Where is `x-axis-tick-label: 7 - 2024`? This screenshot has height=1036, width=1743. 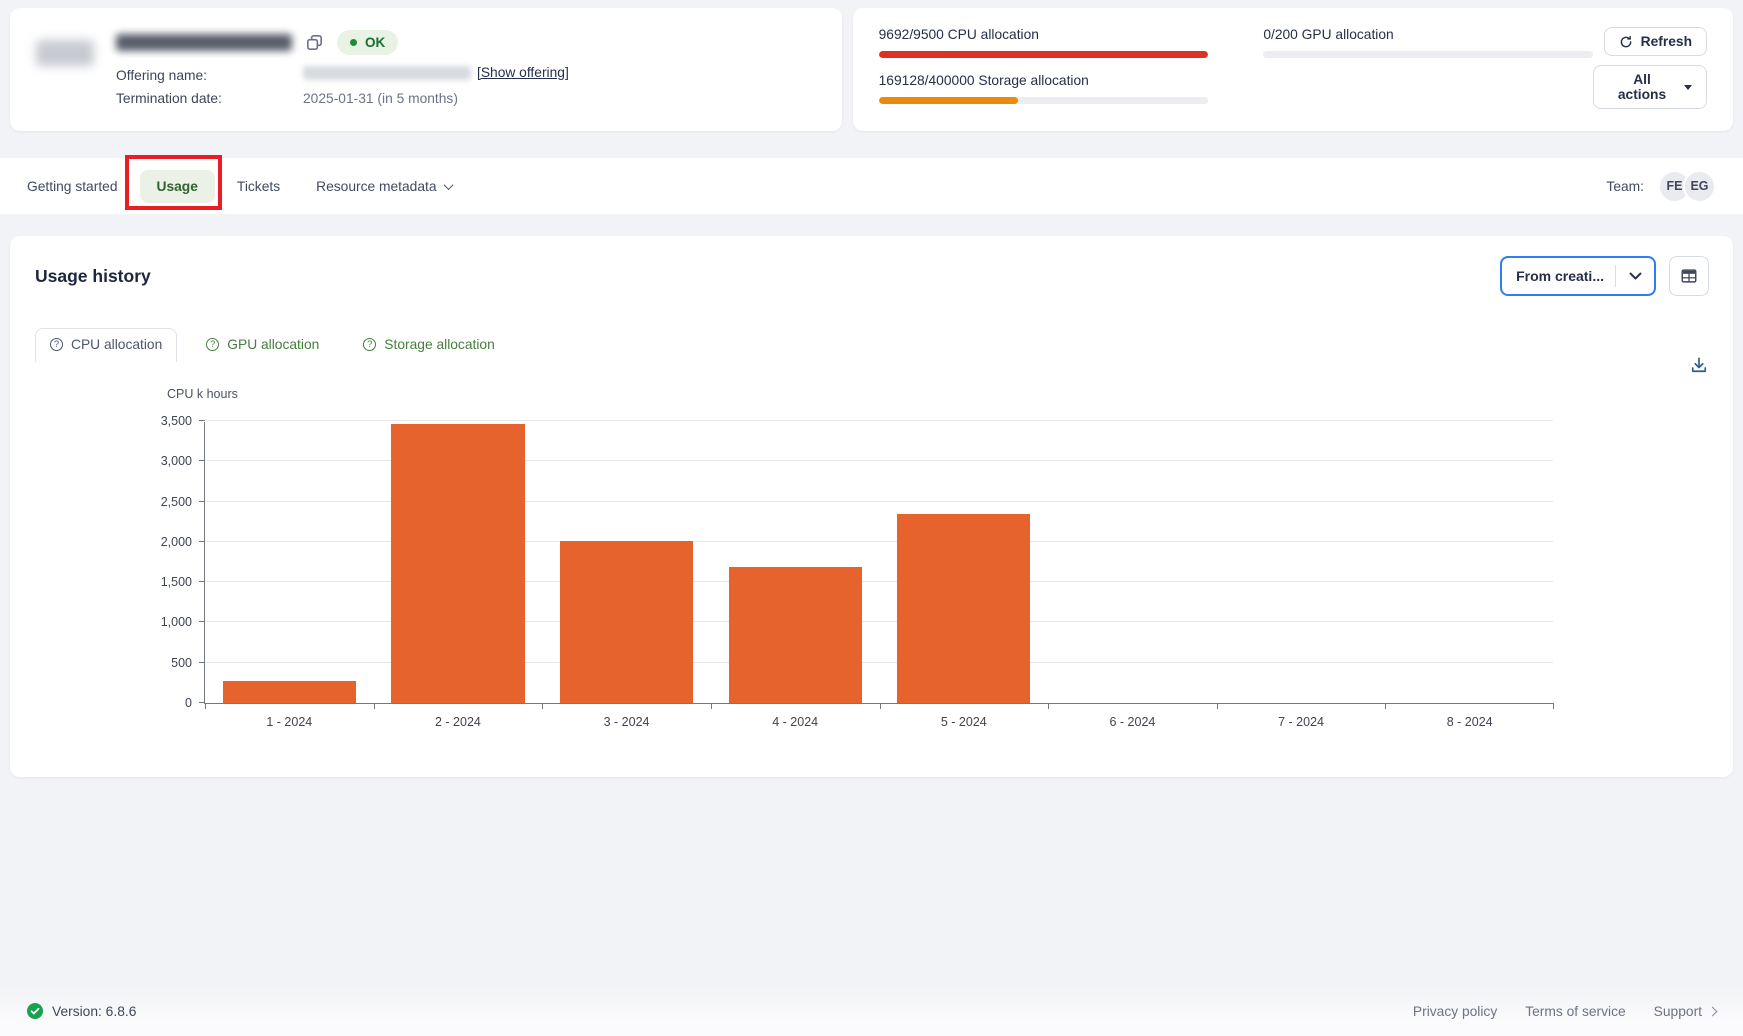
x-axis-tick-label: 7 - 2024 is located at coordinates (1301, 722).